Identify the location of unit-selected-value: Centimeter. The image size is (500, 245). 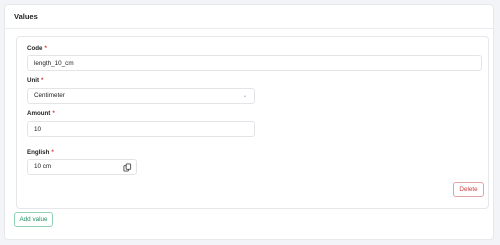
(49, 95).